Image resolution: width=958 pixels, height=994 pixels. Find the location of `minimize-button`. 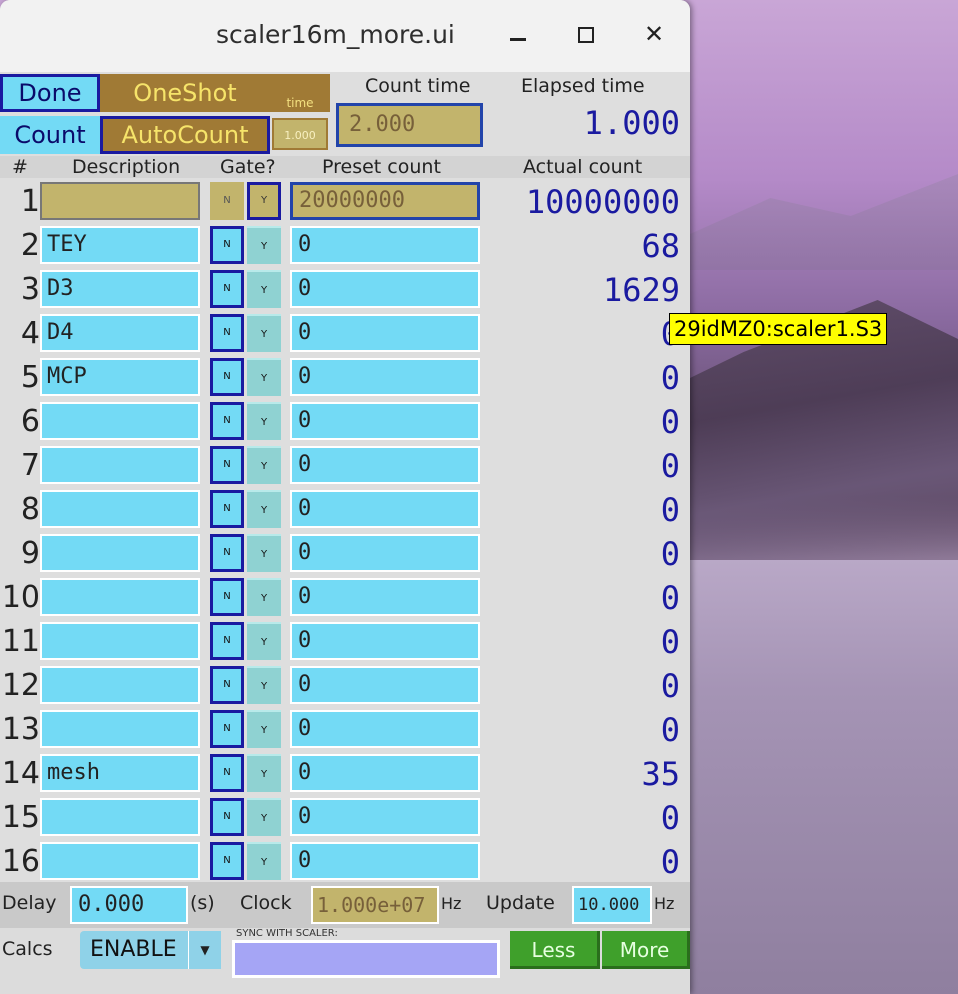

minimize-button is located at coordinates (518, 34).